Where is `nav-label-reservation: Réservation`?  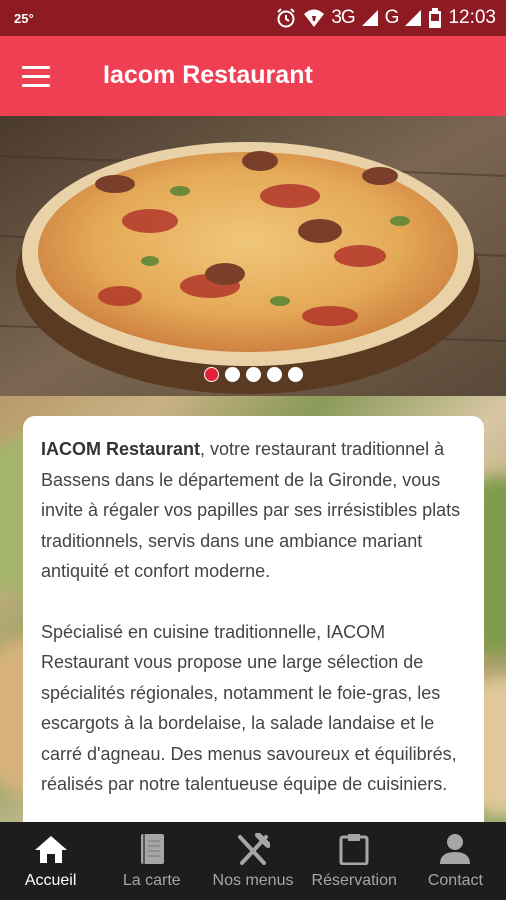 nav-label-reservation: Réservation is located at coordinates (354, 880).